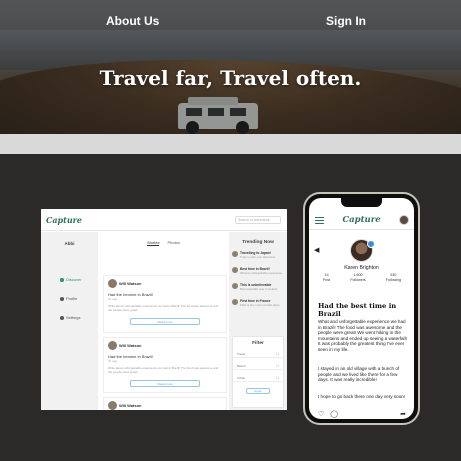  I want to click on desktop-logo: Capture, so click(64, 220).